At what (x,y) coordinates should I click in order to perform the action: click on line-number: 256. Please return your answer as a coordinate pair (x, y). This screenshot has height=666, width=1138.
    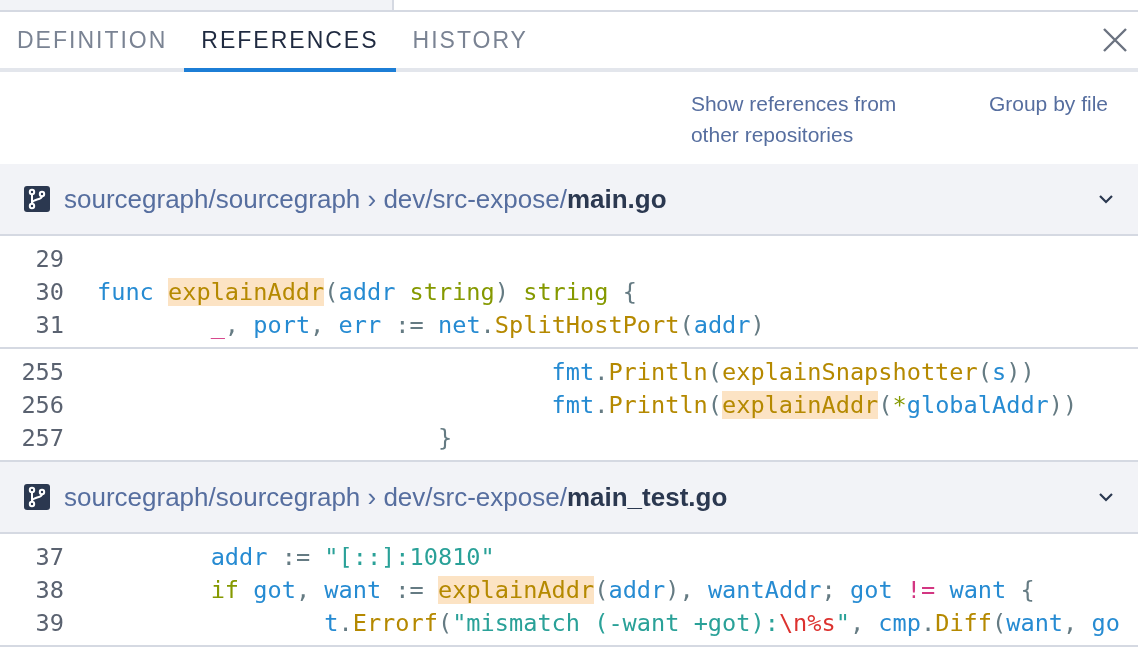
    Looking at the image, I should click on (42, 404).